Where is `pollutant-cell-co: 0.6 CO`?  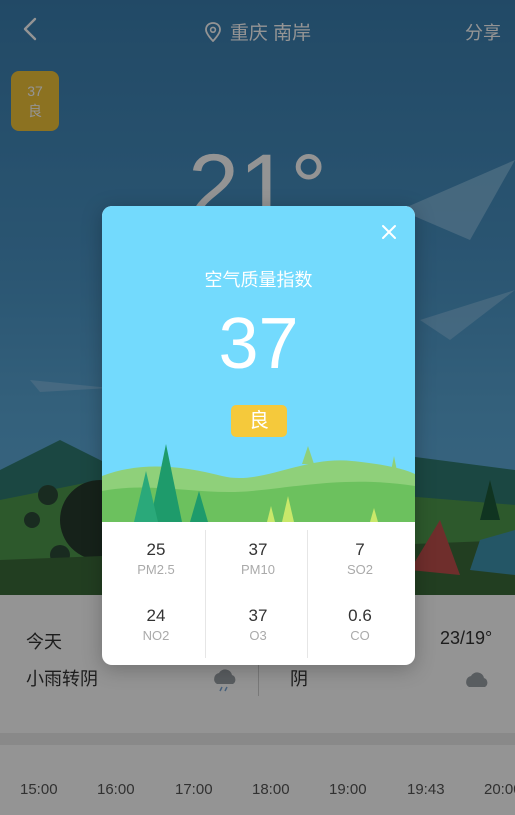
pollutant-cell-co: 0.6 CO is located at coordinates (360, 621).